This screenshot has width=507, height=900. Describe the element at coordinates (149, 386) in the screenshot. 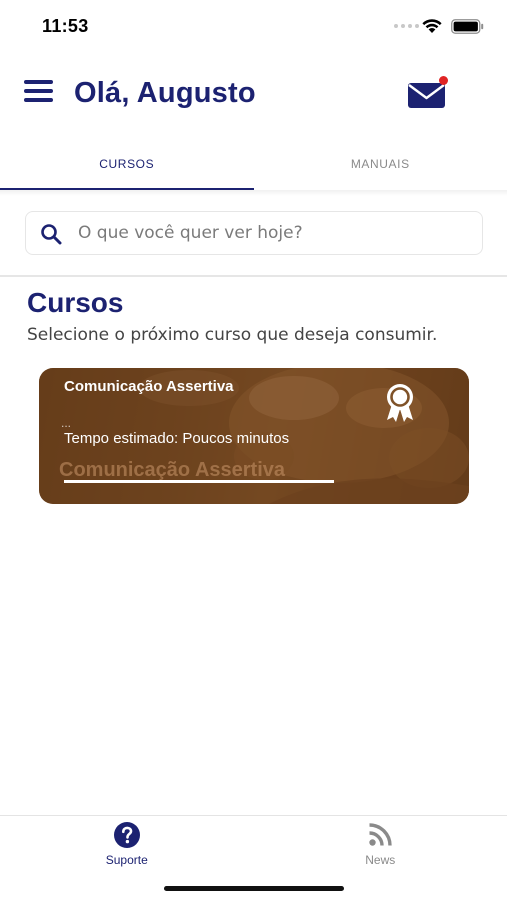

I see `course-title: Comunicação Assertiva` at that location.